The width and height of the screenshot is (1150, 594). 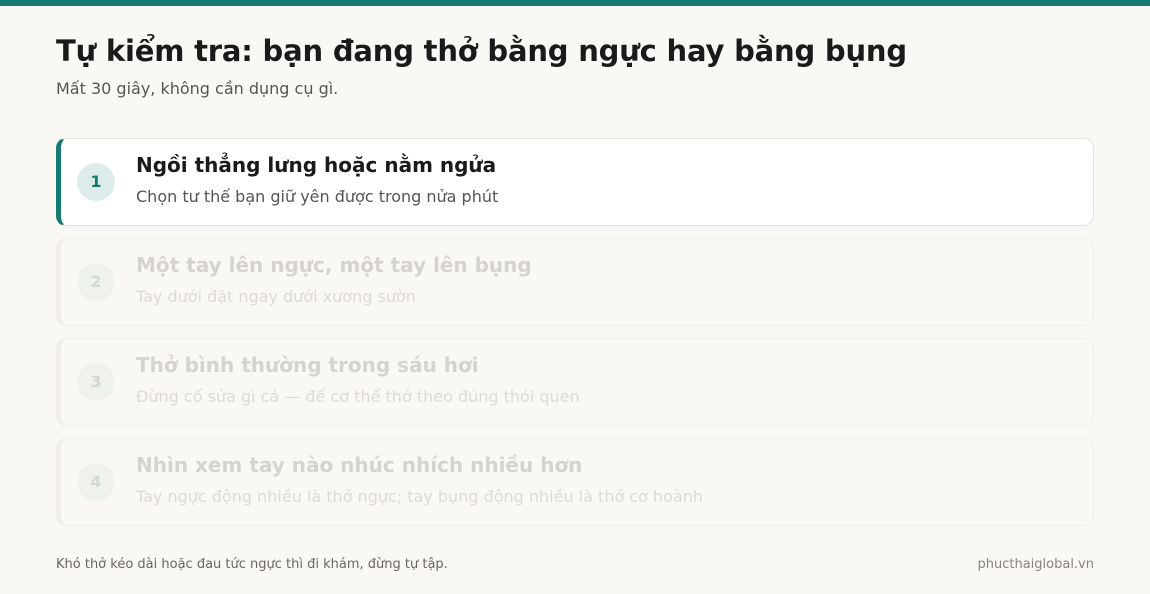 What do you see at coordinates (316, 165) in the screenshot?
I see `step-title: Ngồi thẳng lưng hoặc nằm ngửa` at bounding box center [316, 165].